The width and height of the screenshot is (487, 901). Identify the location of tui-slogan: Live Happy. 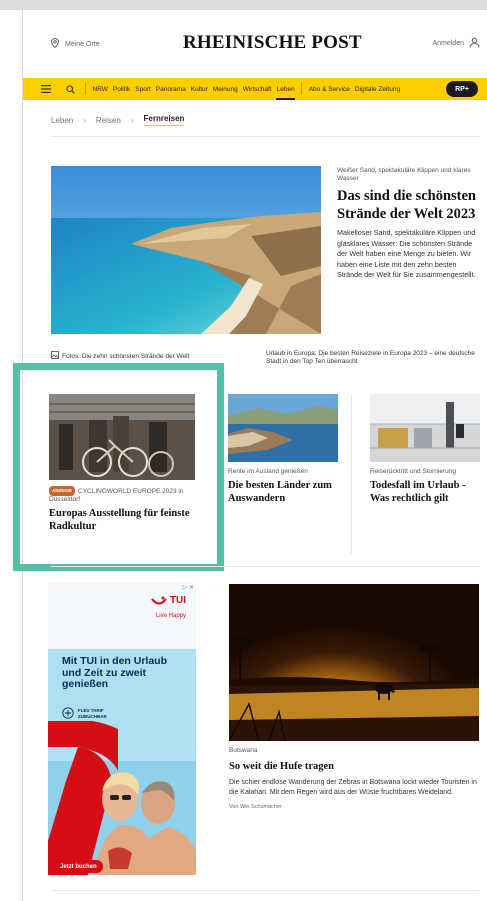
(170, 616).